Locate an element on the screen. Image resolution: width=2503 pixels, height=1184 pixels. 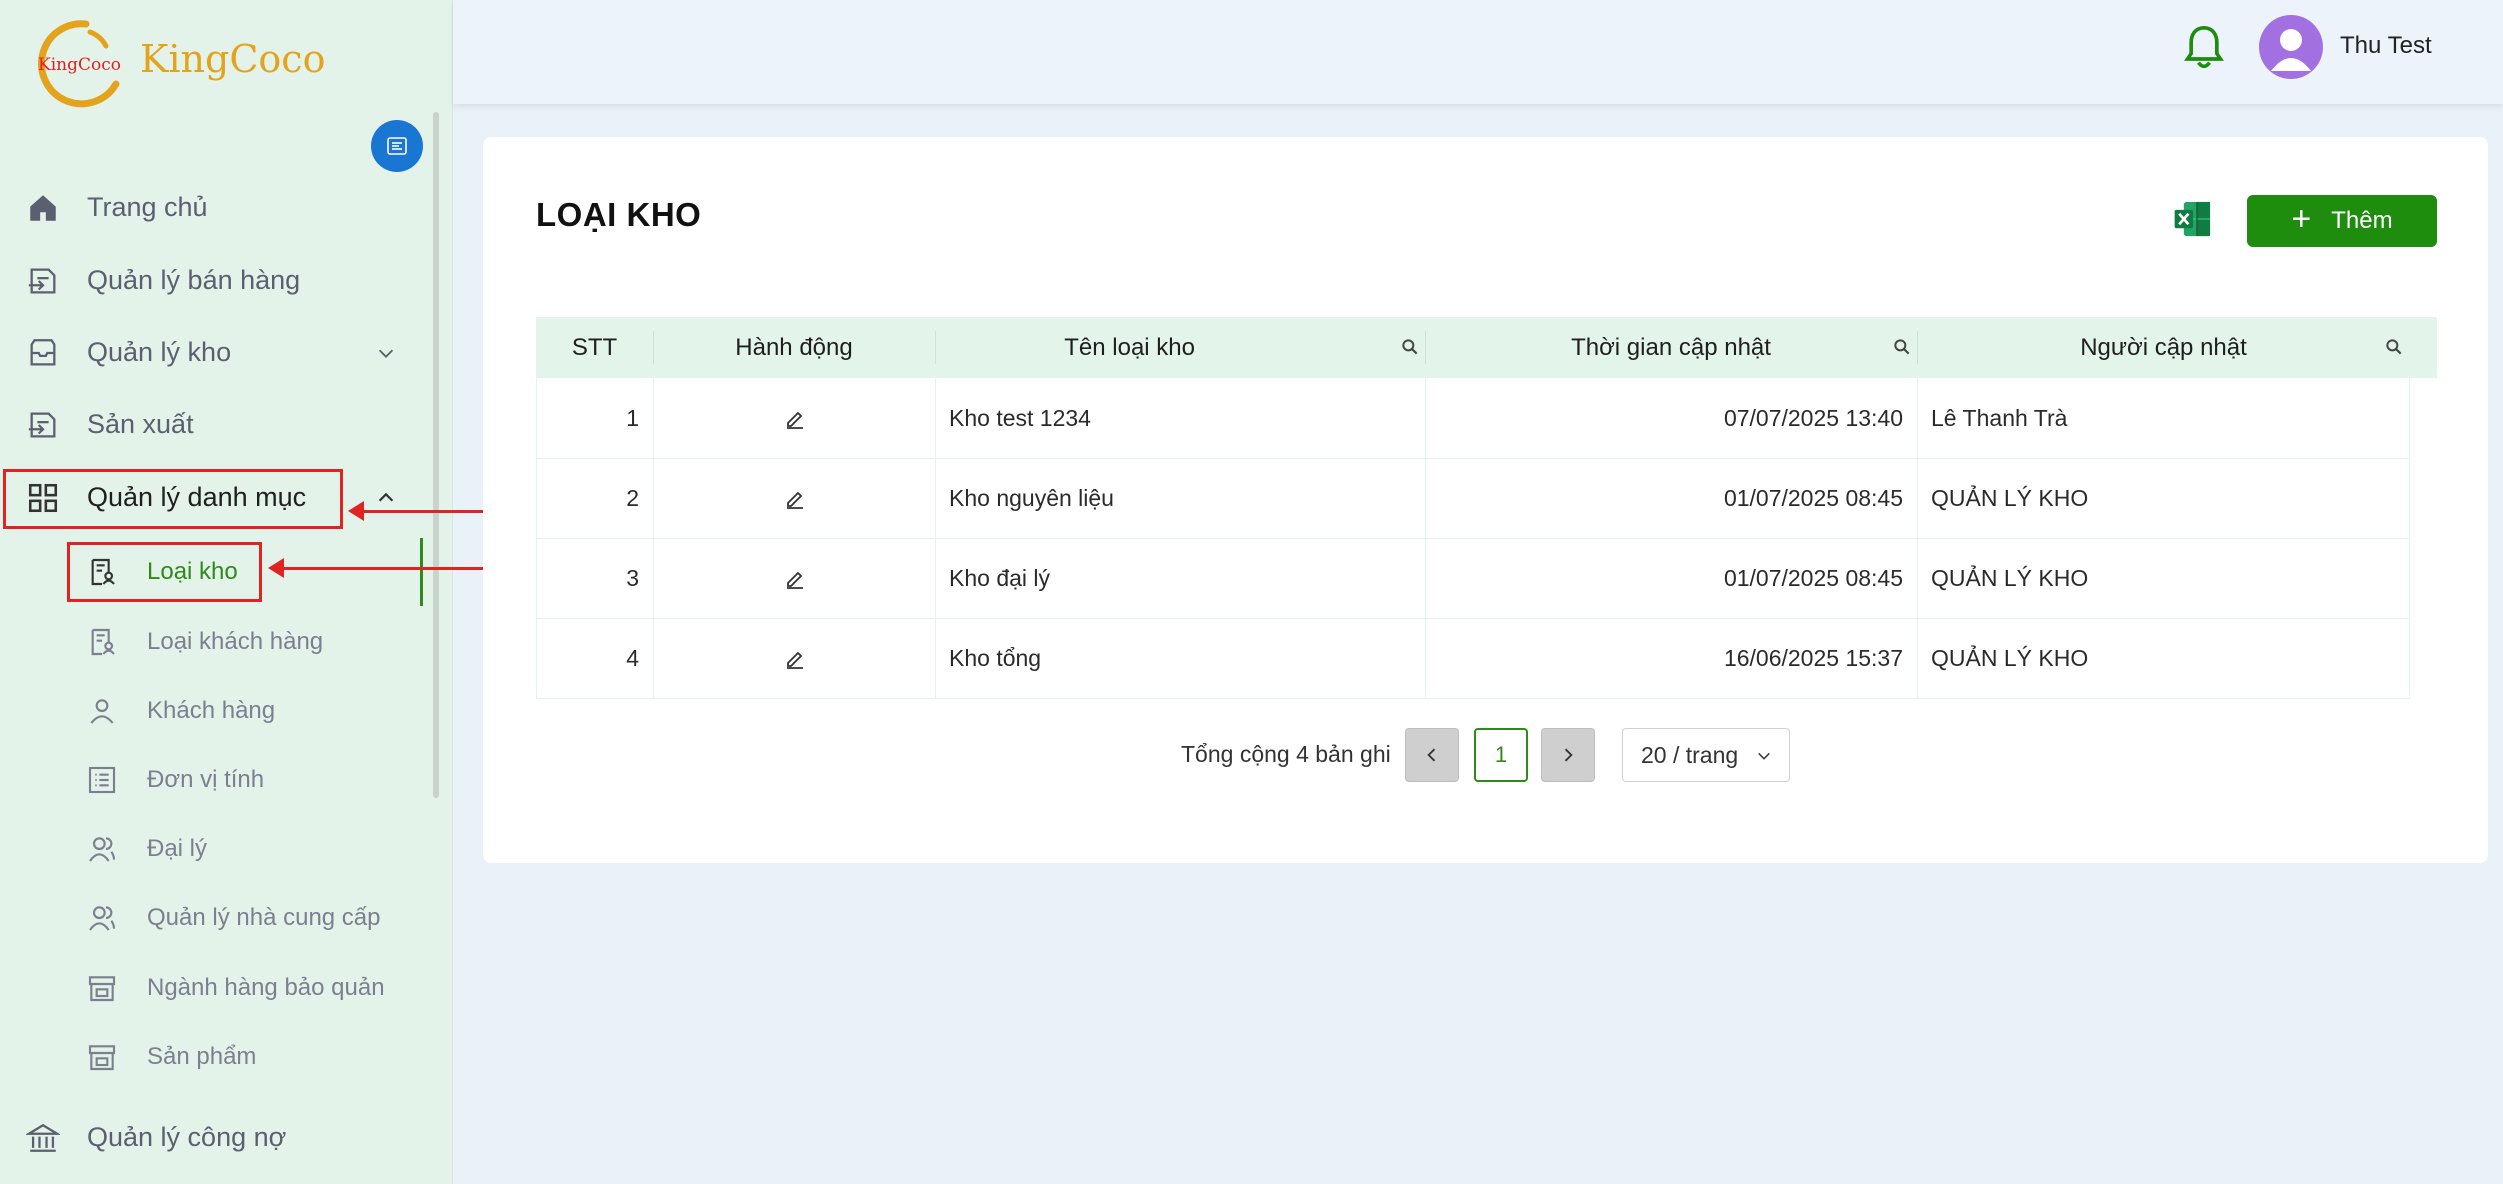
sidebar-subitem-customers: Khách hàng is located at coordinates (210, 711).